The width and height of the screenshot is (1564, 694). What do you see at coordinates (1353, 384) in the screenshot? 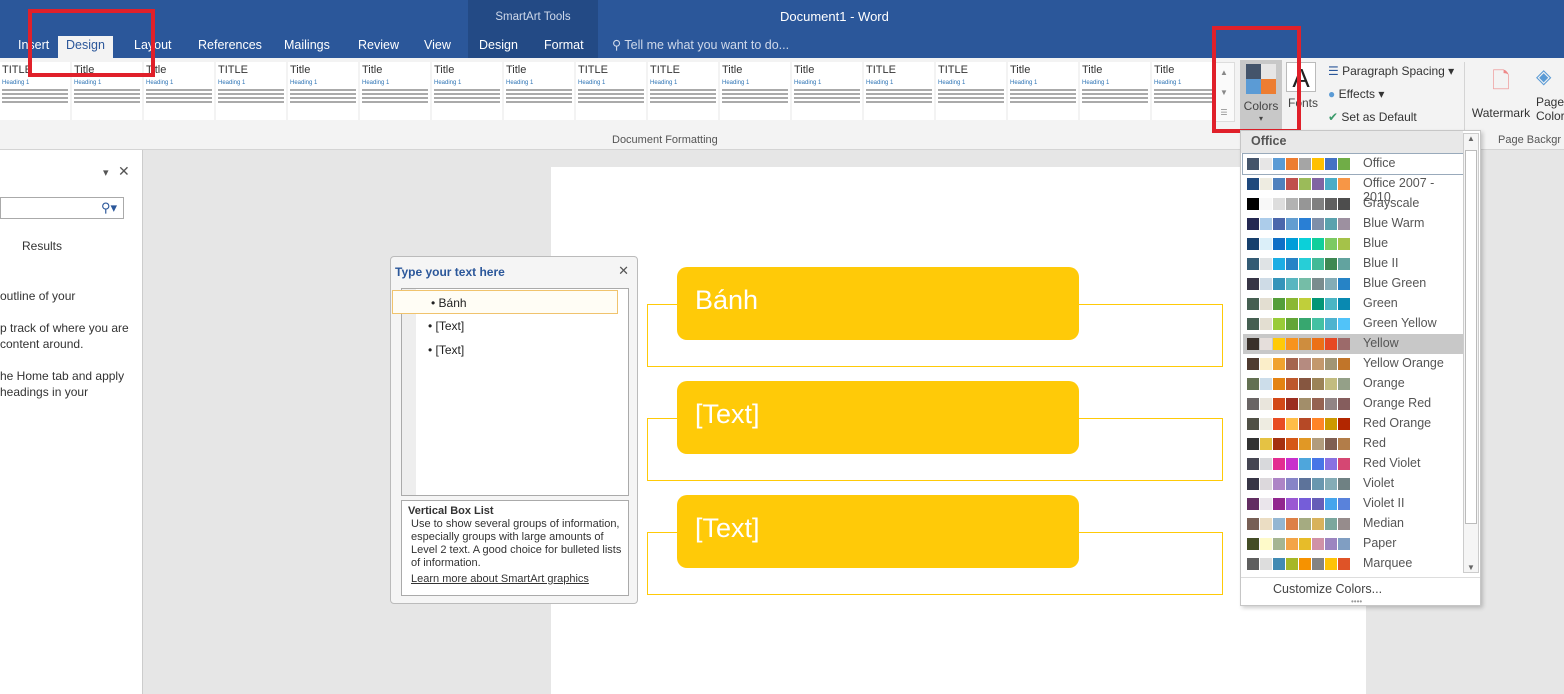
I see `color-theme-item: Orange` at bounding box center [1353, 384].